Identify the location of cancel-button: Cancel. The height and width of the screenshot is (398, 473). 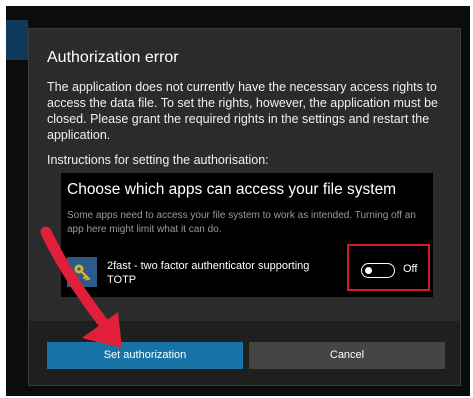
(347, 355).